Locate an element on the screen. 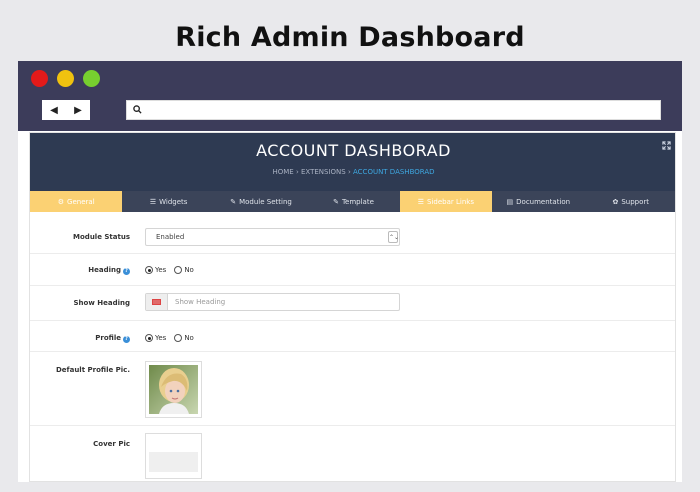 Image resolution: width=700 pixels, height=492 pixels. heading-no-radio: No is located at coordinates (184, 270).